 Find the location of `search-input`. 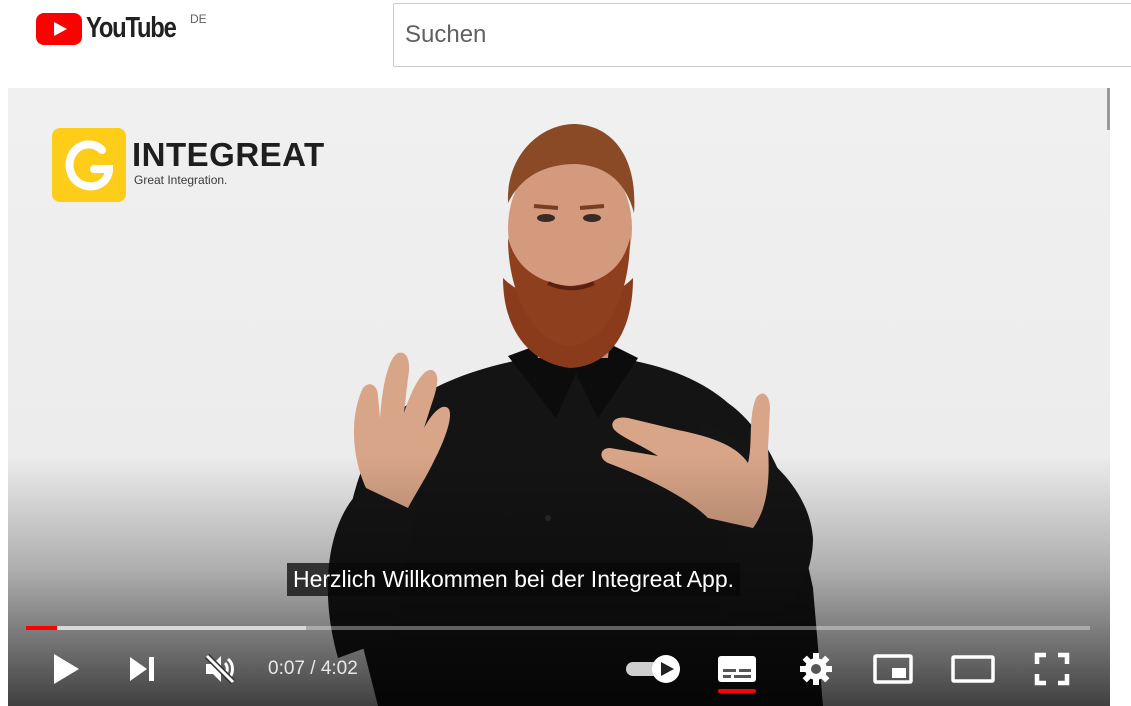

search-input is located at coordinates (762, 35).